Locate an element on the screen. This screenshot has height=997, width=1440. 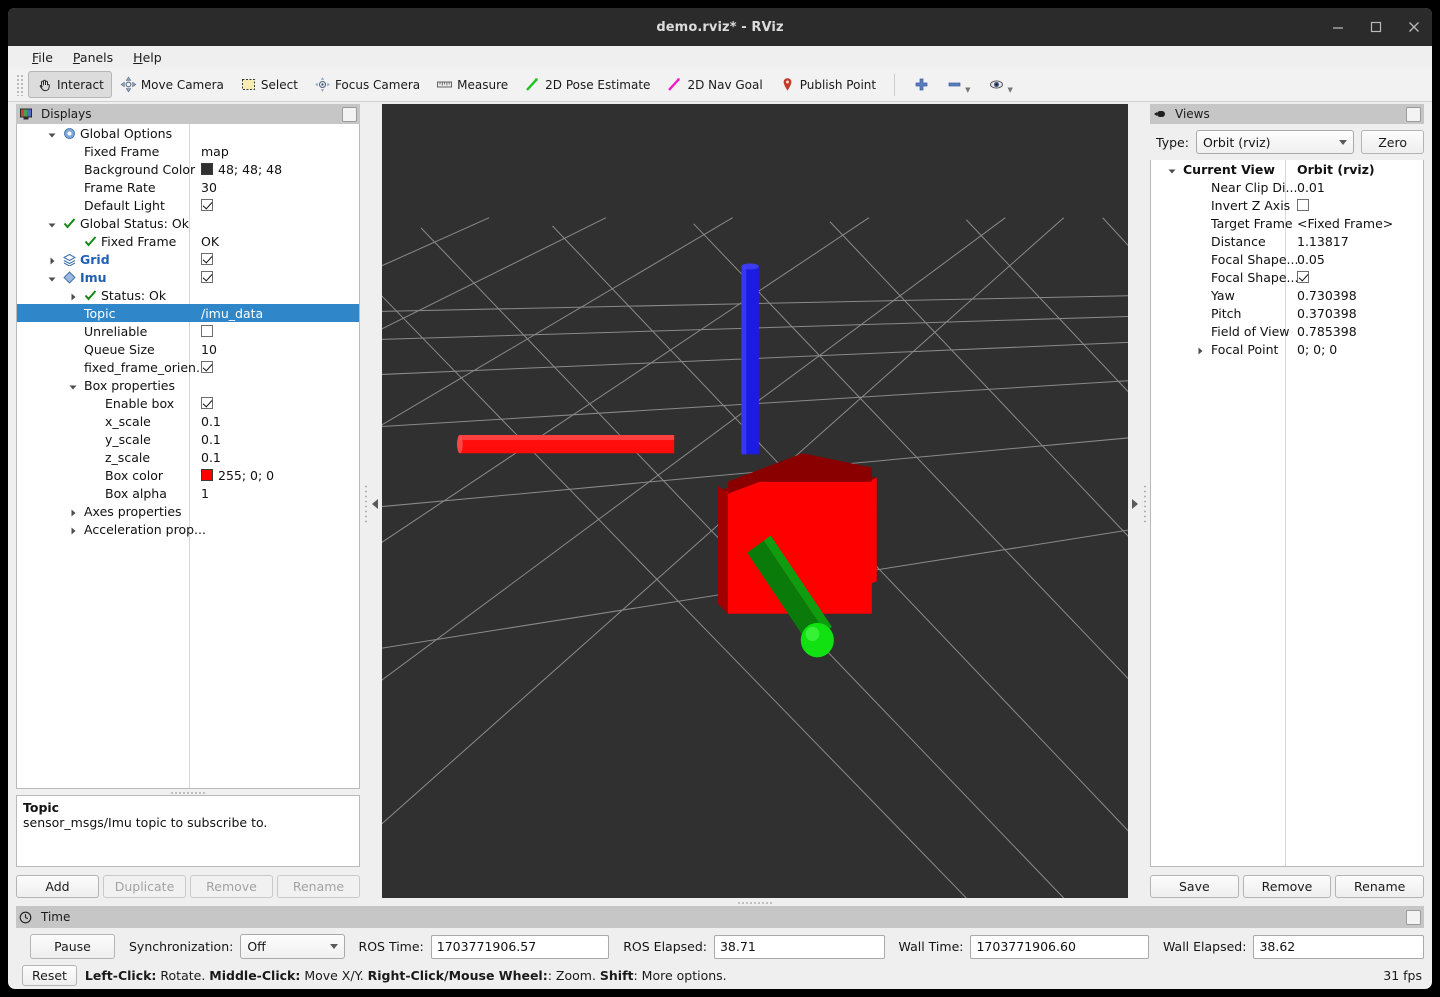
tree-row-value: /imu_data is located at coordinates (232, 313).